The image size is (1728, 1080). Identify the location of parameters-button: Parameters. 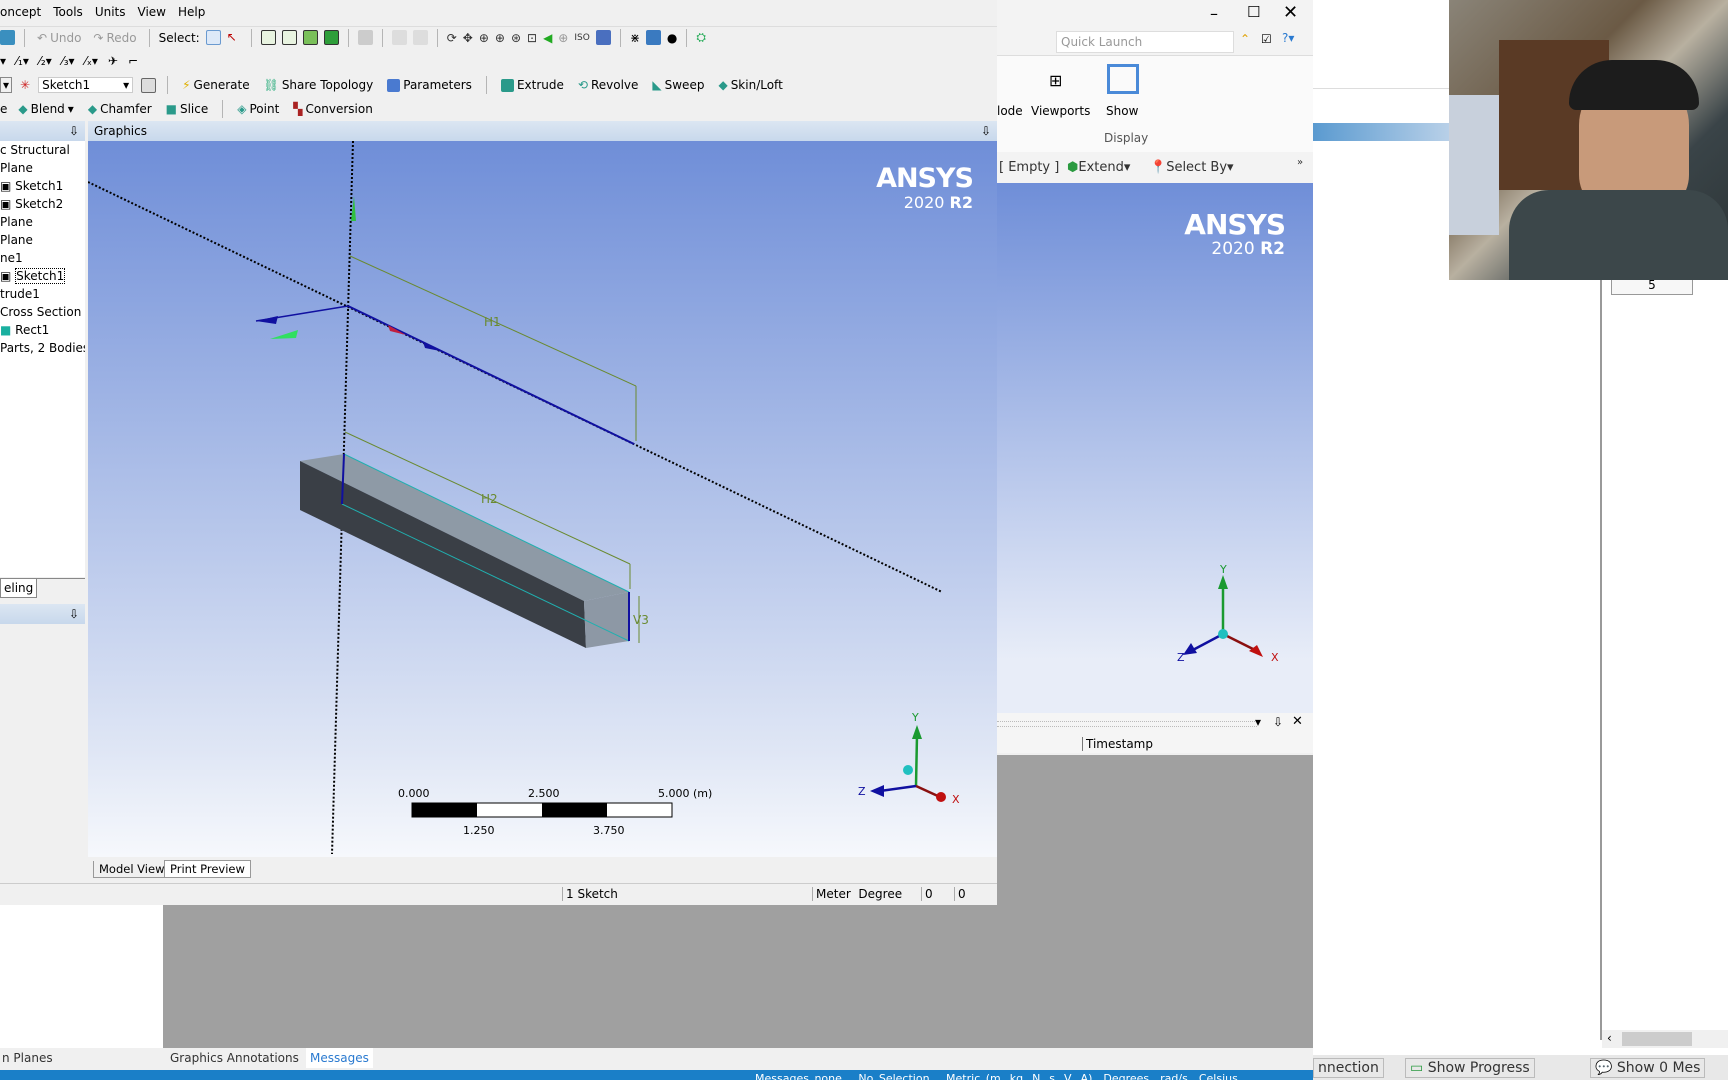
(429, 85).